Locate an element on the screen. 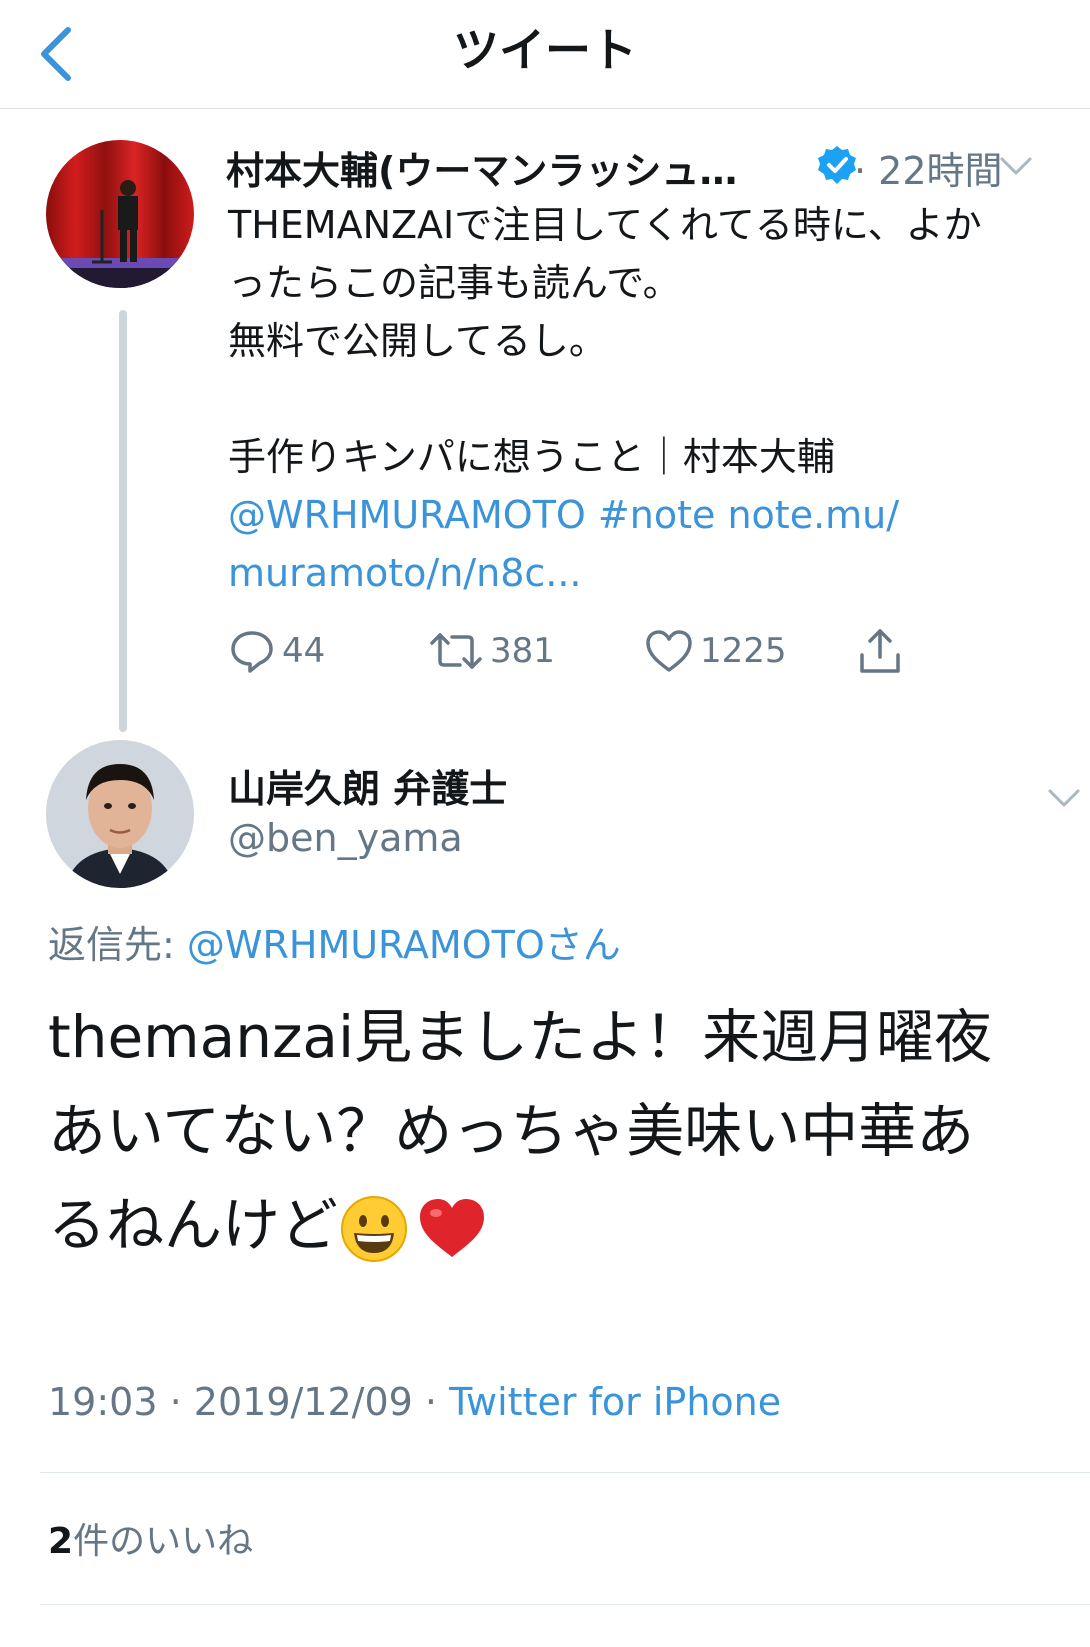 The width and height of the screenshot is (1090, 1647). reply-menu-chevron is located at coordinates (1064, 798).